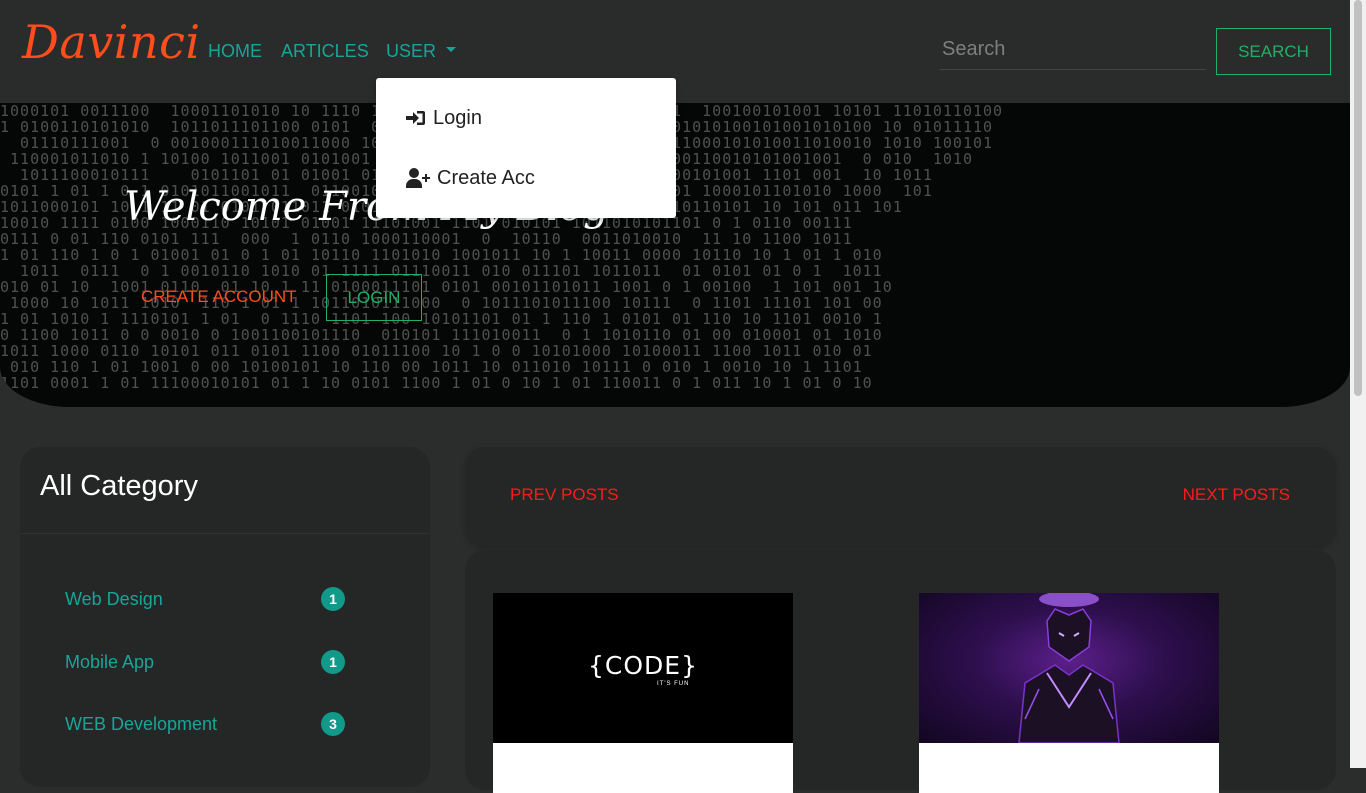 The image size is (1366, 793). I want to click on nav-user-dropdown: USER, so click(421, 51).